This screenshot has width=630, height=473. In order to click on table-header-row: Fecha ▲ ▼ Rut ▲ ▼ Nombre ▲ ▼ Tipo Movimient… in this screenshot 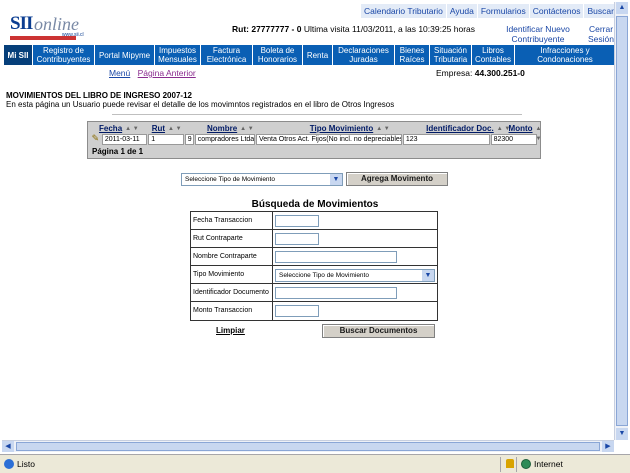, I will do `click(316, 133)`.